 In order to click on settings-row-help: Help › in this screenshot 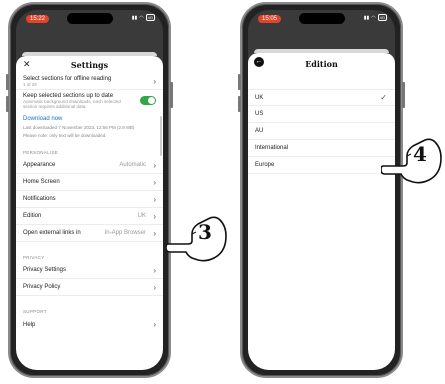, I will do `click(89, 324)`.